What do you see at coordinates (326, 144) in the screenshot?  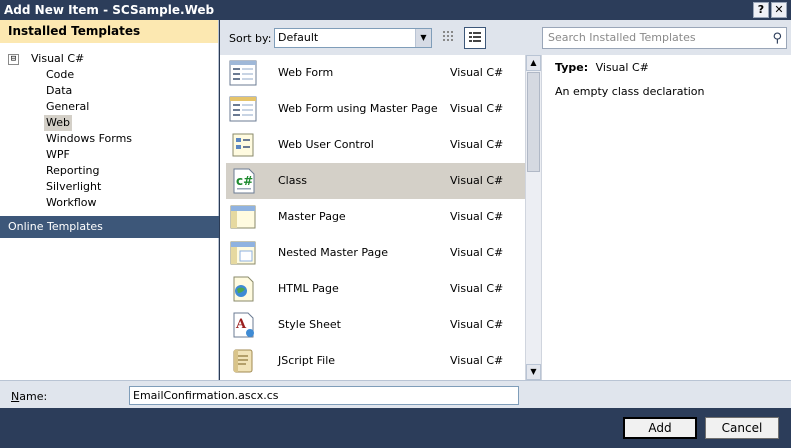 I see `template-name: Web User Control` at bounding box center [326, 144].